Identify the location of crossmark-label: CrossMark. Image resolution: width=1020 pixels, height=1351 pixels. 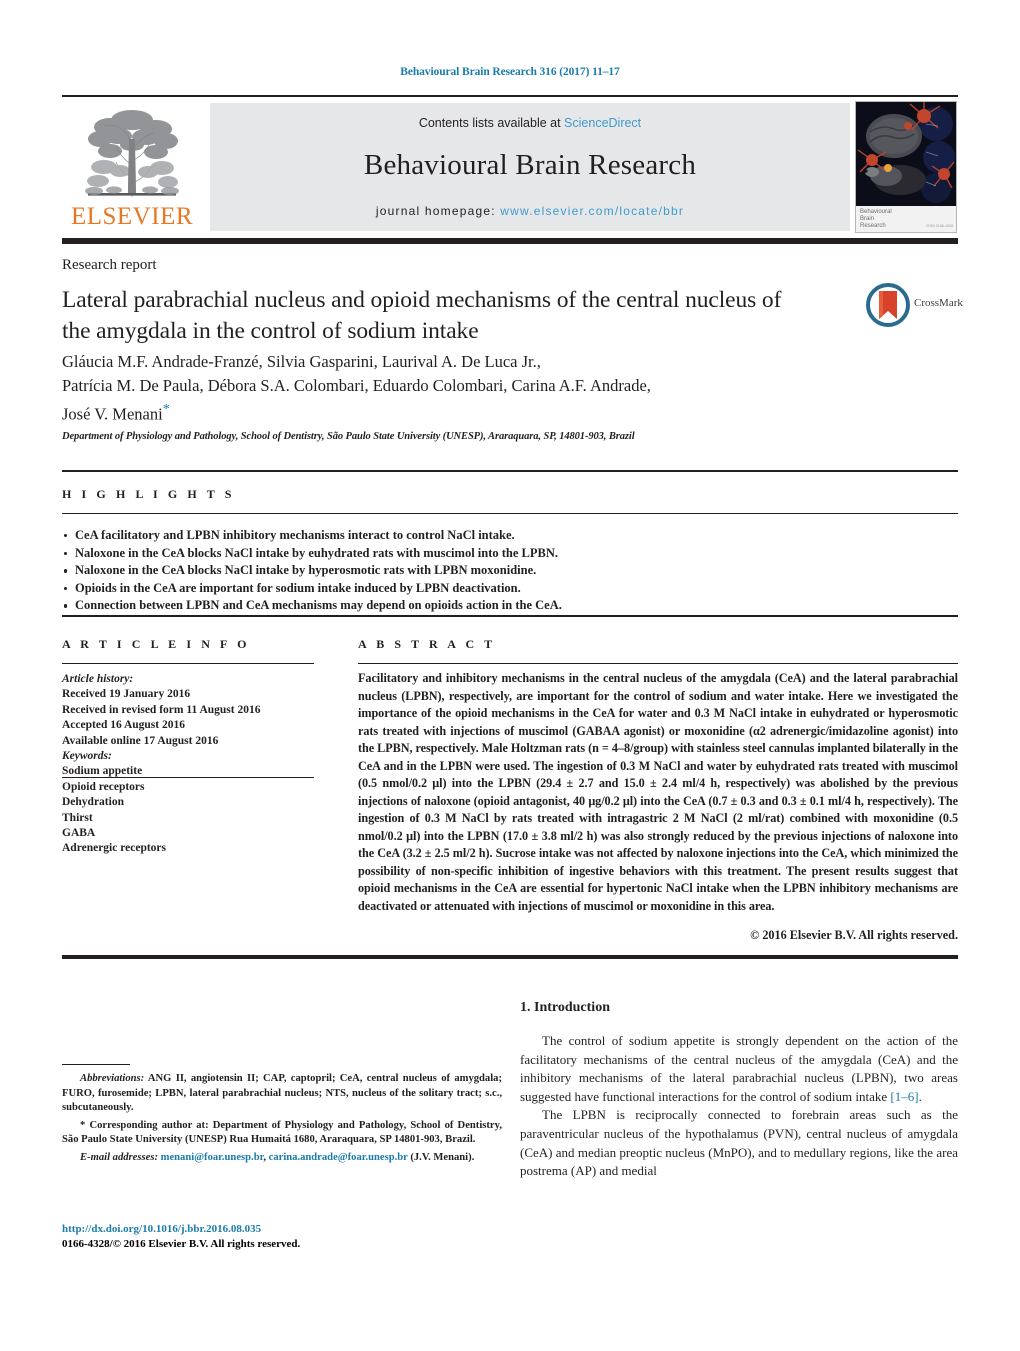
(938, 303).